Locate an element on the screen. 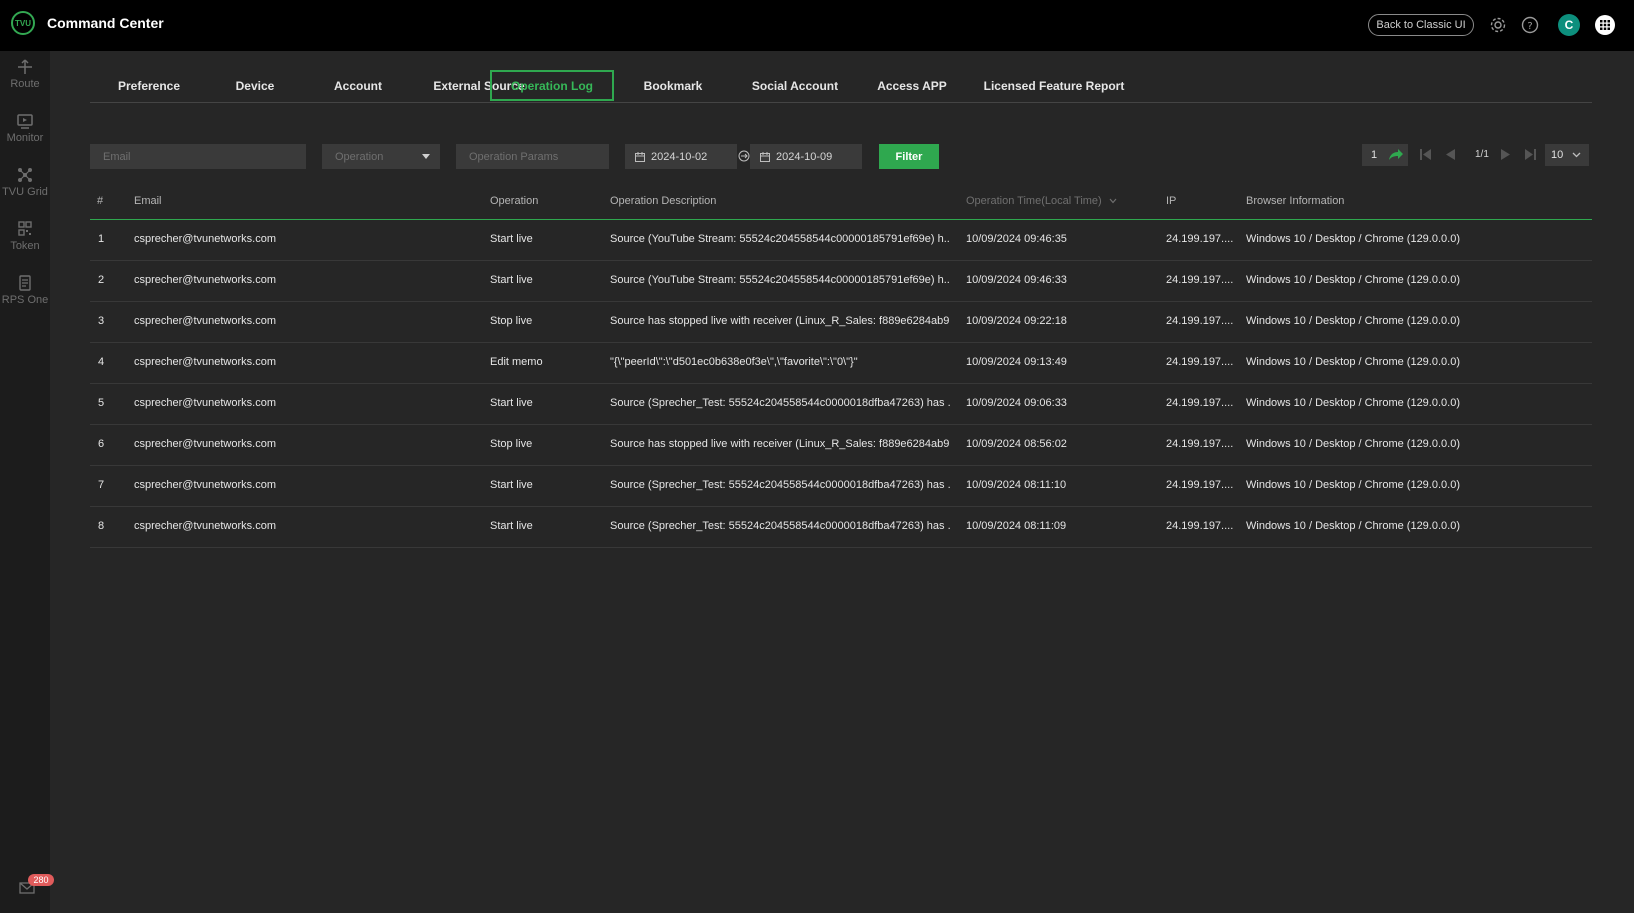 The height and width of the screenshot is (913, 1634). column-header-browser: Browser Information is located at coordinates (1295, 201).